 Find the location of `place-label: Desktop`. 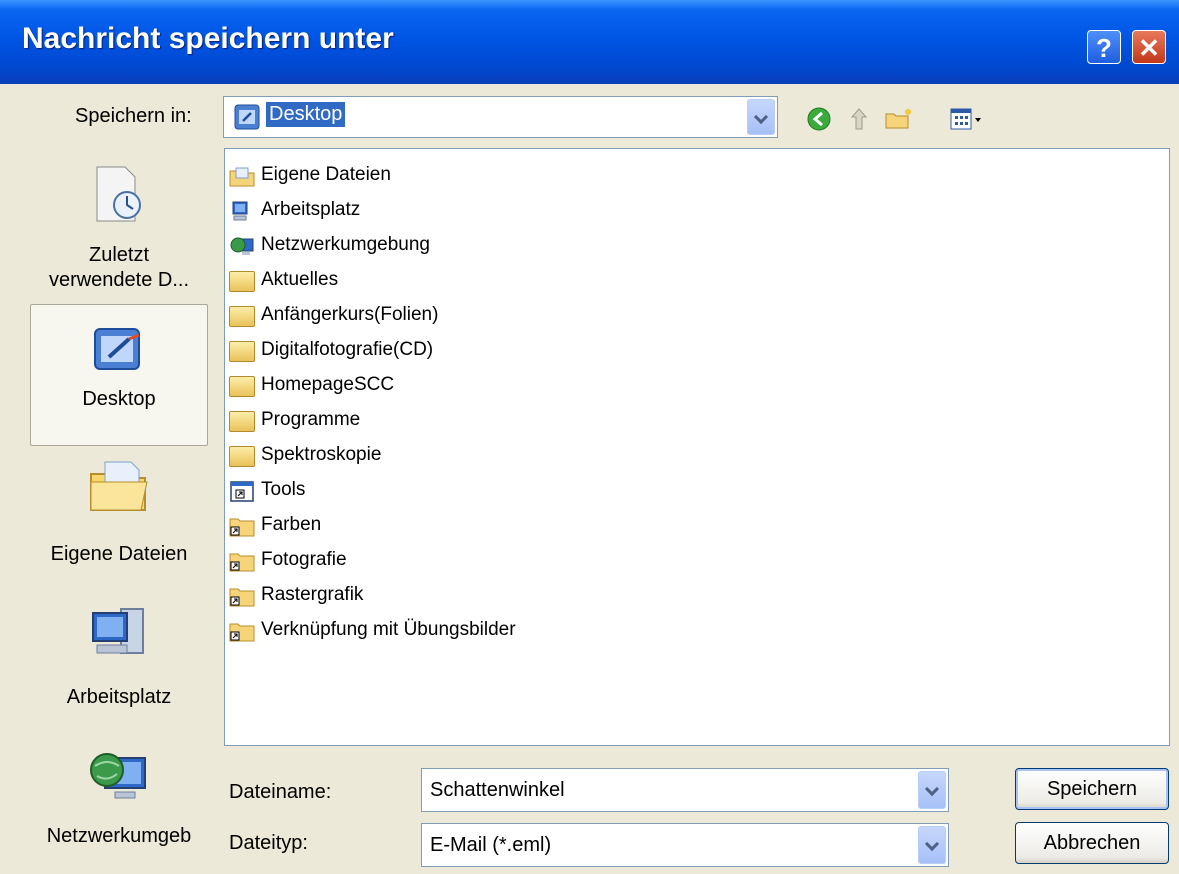

place-label: Desktop is located at coordinates (119, 399).